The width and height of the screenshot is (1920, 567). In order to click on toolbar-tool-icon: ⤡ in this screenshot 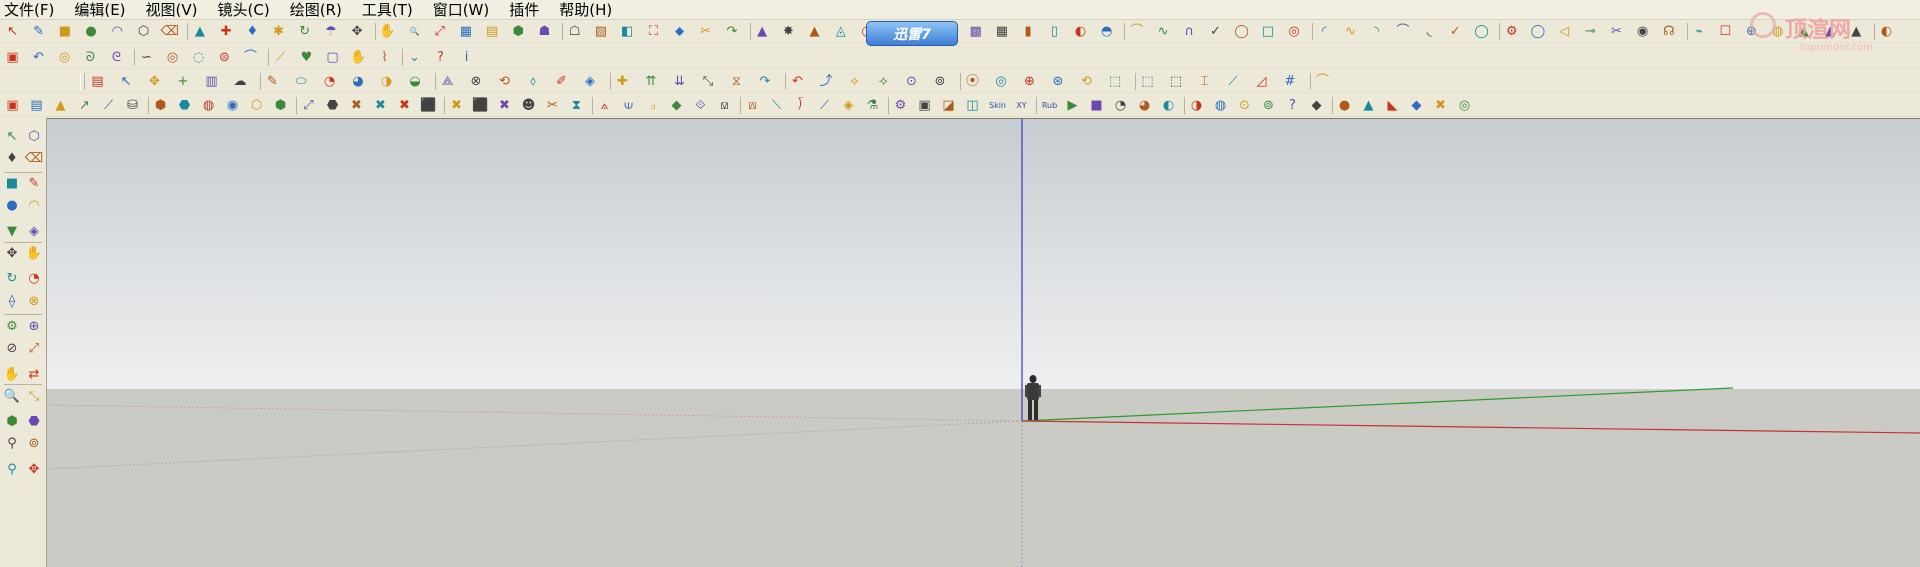, I will do `click(708, 81)`.